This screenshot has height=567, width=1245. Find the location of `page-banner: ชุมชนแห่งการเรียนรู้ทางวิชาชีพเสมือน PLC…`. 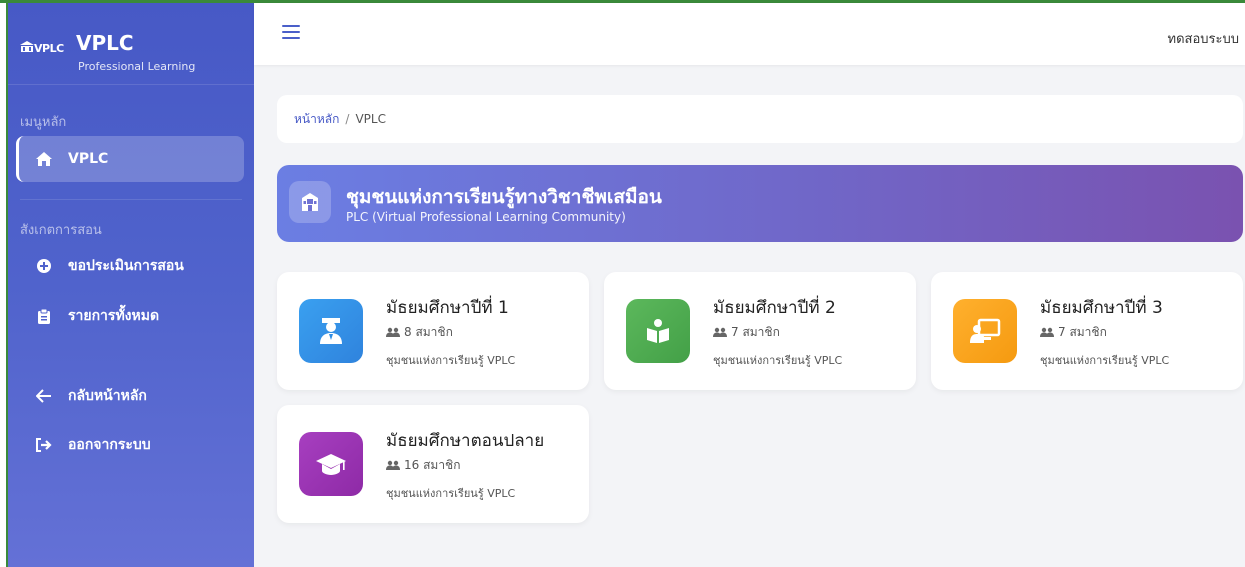

page-banner: ชุมชนแห่งการเรียนรู้ทางวิชาชีพเสมือน PLC… is located at coordinates (760, 203).